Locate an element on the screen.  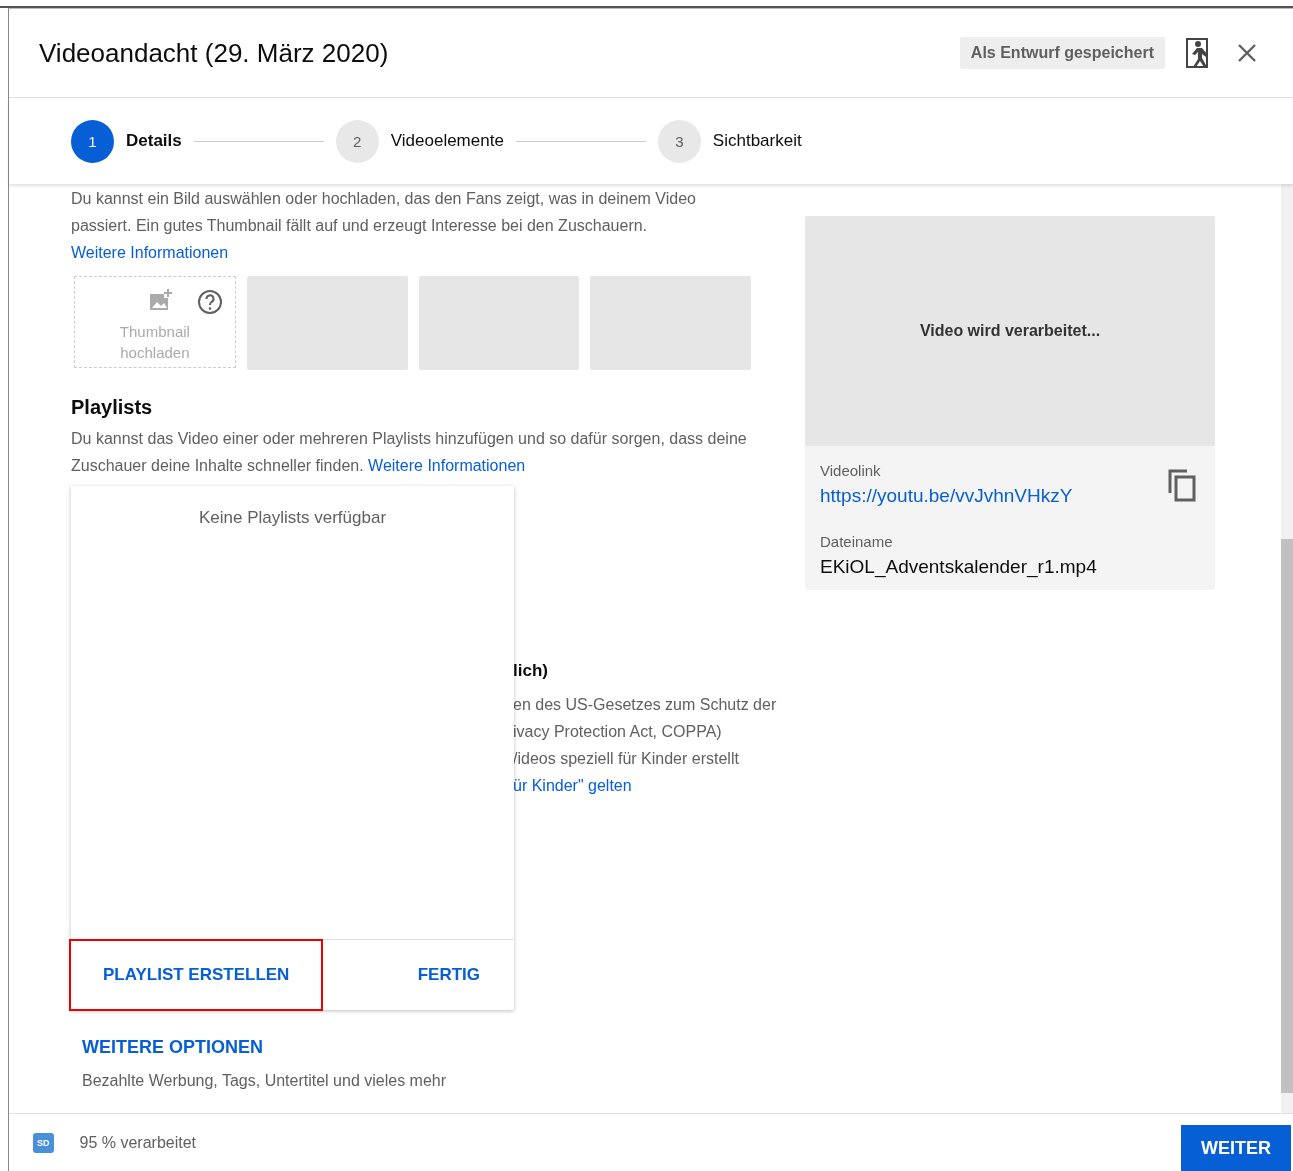
field-label: Videolink is located at coordinates (851, 470).